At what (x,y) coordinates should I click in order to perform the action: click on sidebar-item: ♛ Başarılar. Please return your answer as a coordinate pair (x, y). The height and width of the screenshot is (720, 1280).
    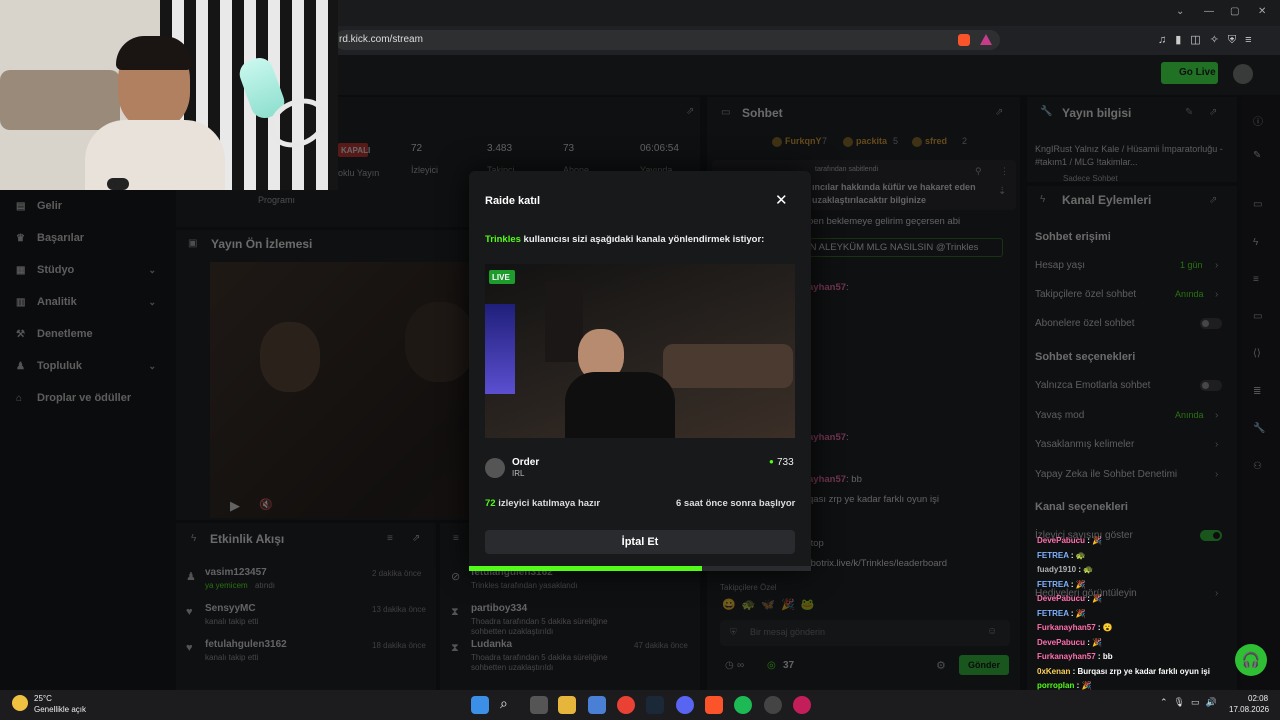
    Looking at the image, I should click on (86, 238).